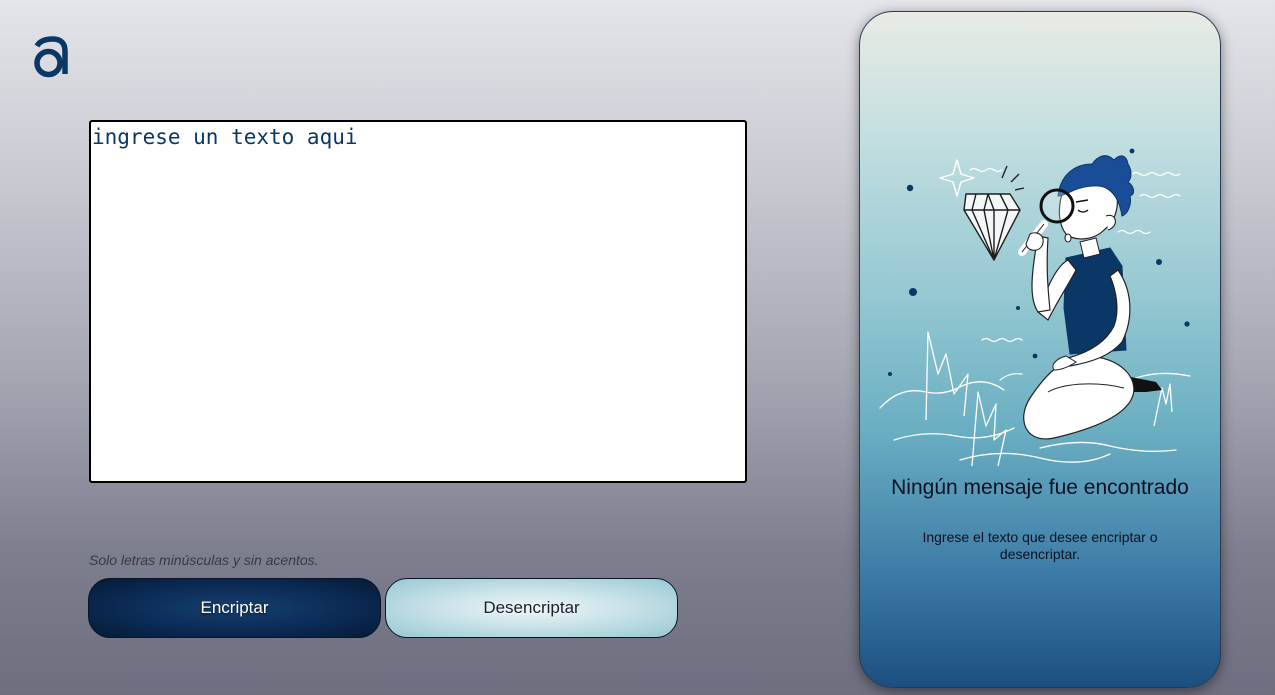  I want to click on encrypt-button: Encriptar, so click(234, 608).